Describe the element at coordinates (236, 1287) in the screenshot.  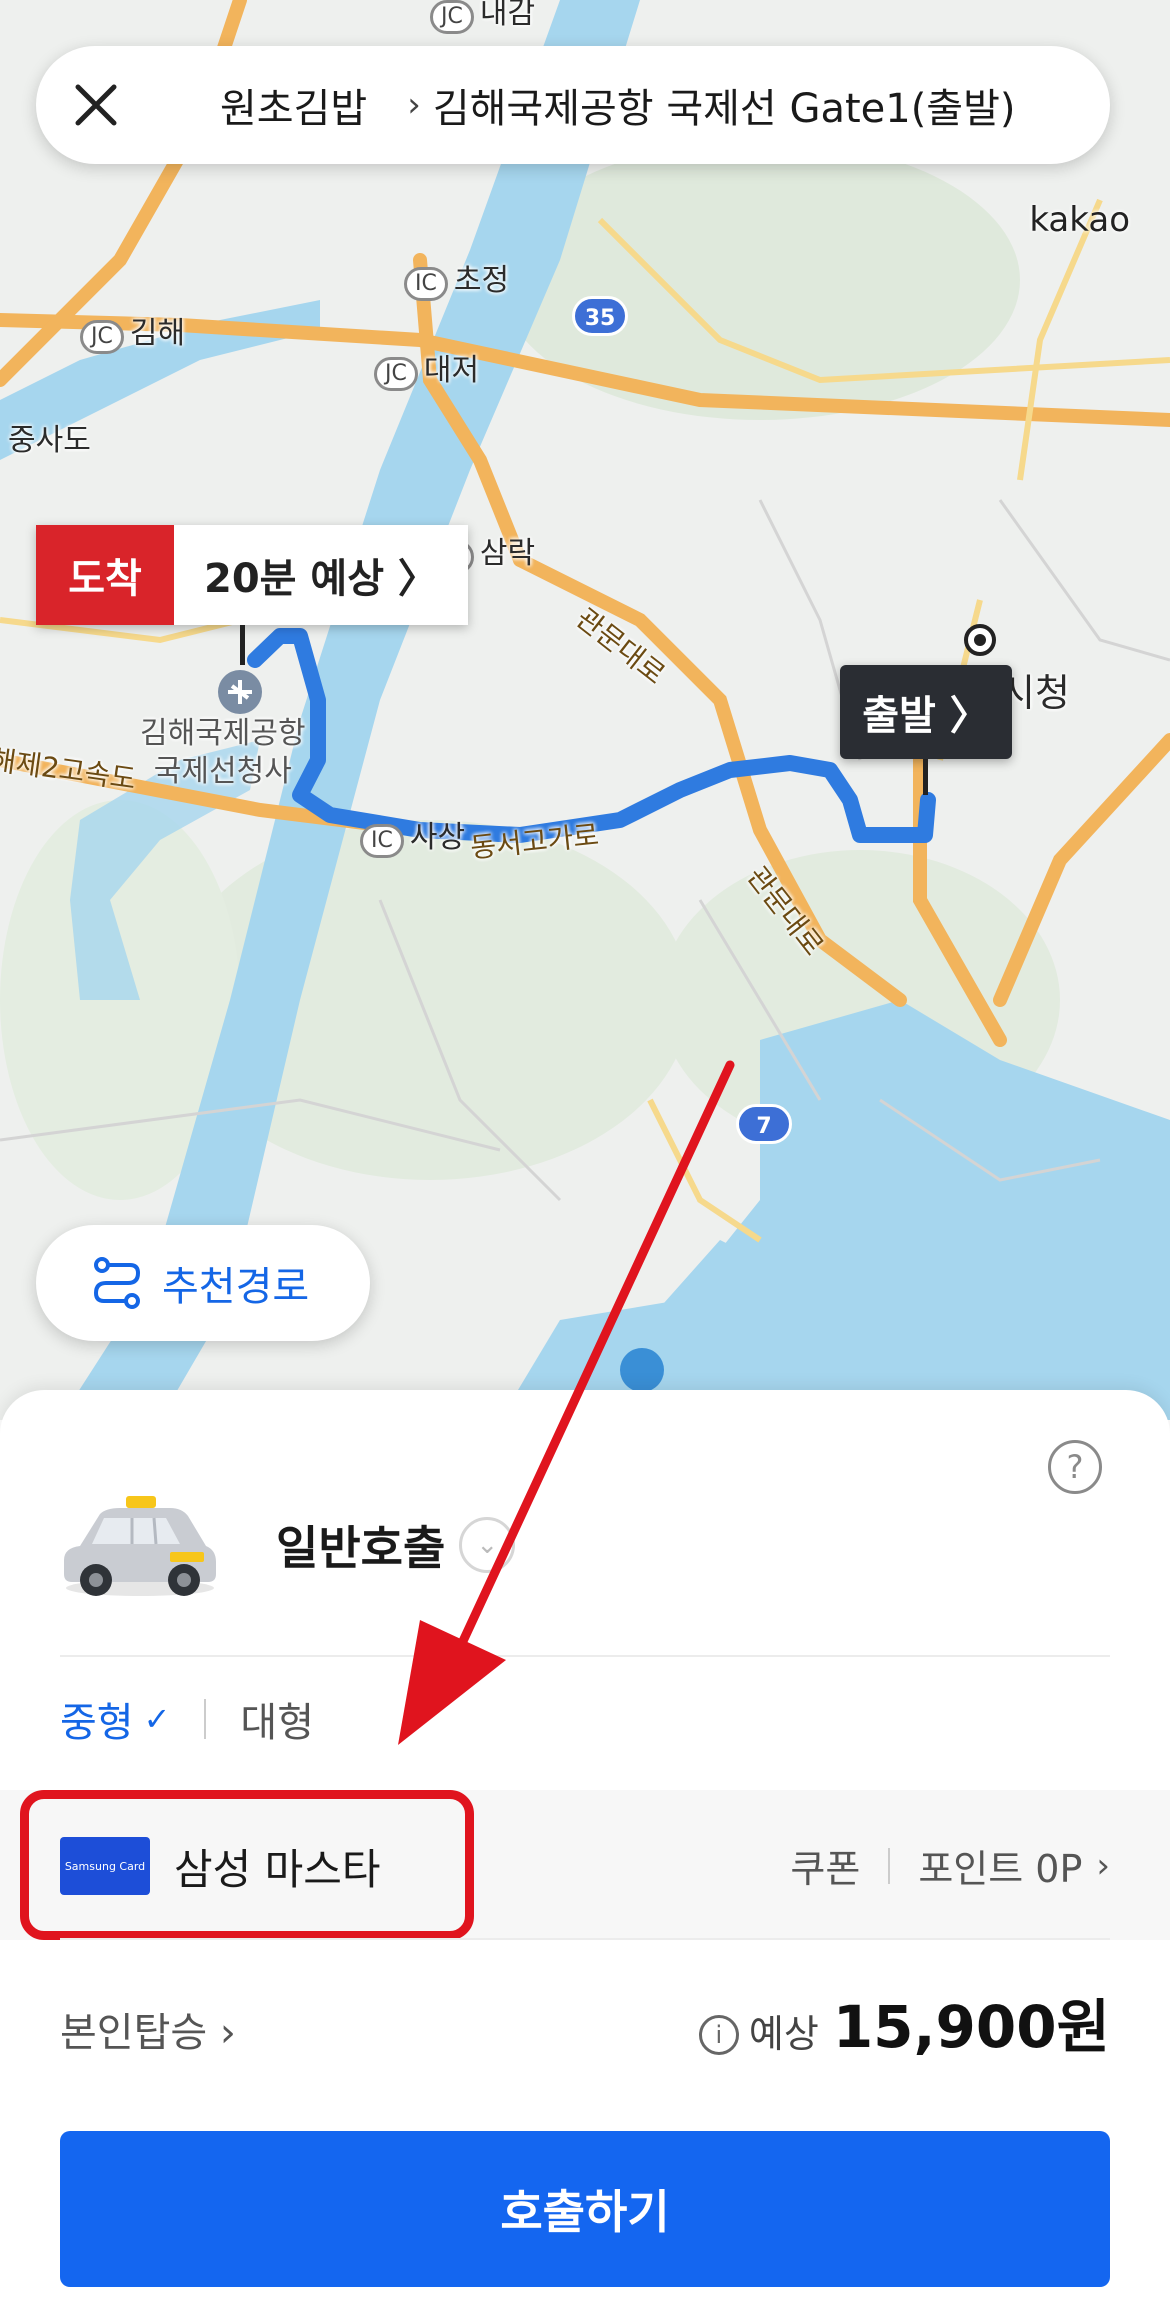
I see `recommended-route-label: 추천경로` at that location.